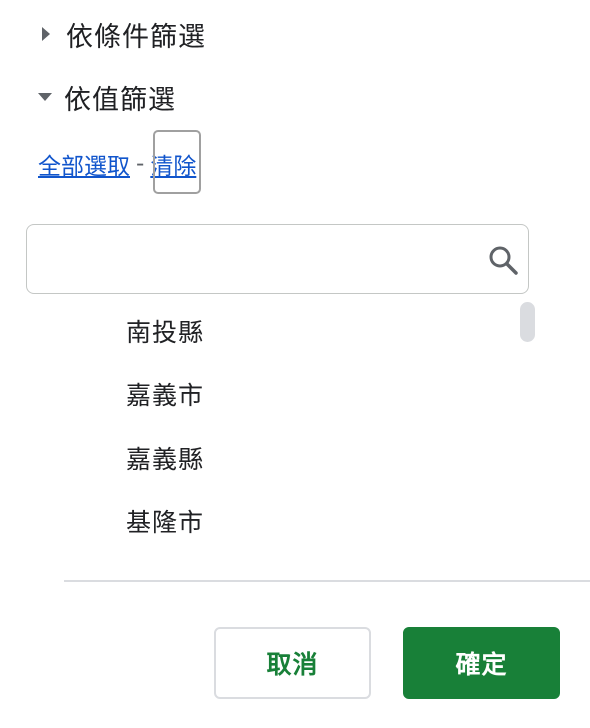 The image size is (590, 728). Describe the element at coordinates (261, 260) in the screenshot. I see `value-search-input` at that location.